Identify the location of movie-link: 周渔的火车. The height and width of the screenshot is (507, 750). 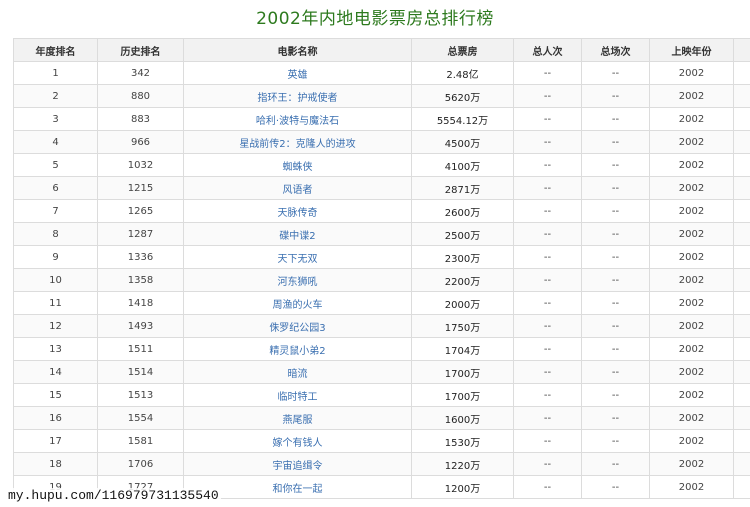
(298, 305).